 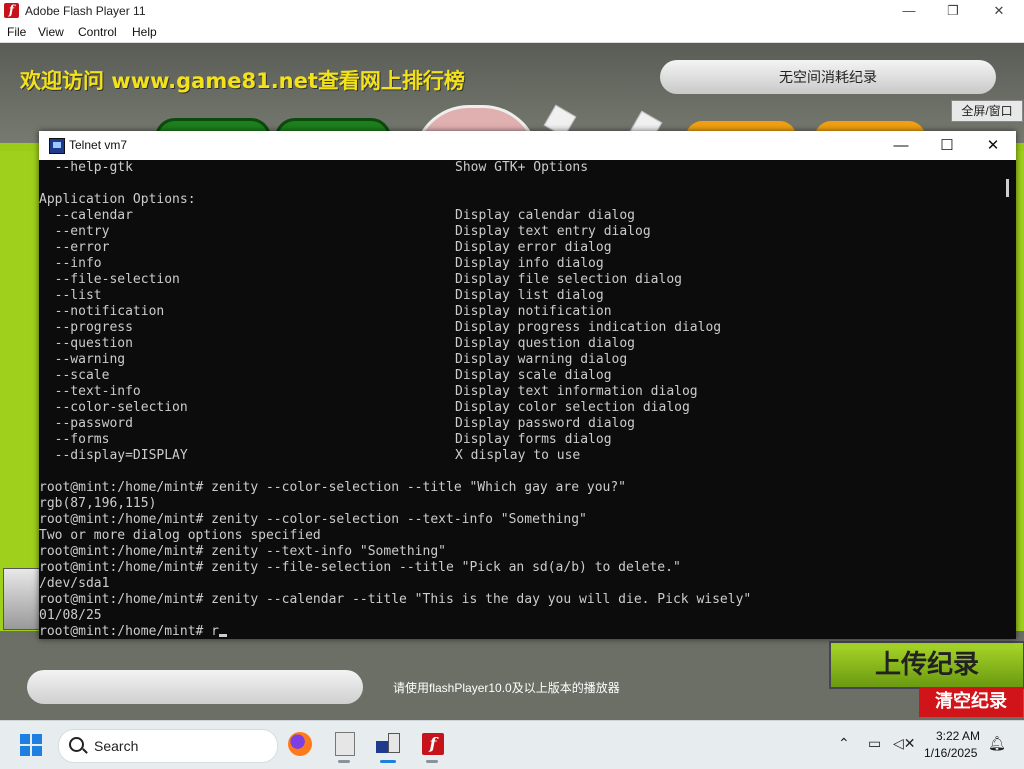 I want to click on terminal-line: /dev/sda1, so click(x=519, y=584).